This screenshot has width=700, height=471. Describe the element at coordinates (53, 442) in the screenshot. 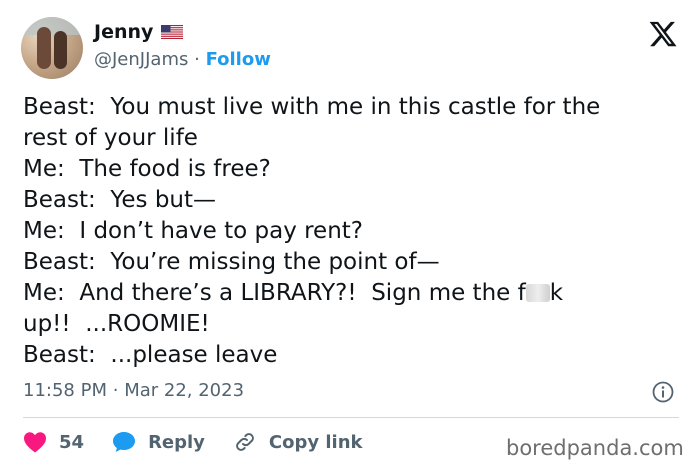

I see `like-button: 54` at that location.